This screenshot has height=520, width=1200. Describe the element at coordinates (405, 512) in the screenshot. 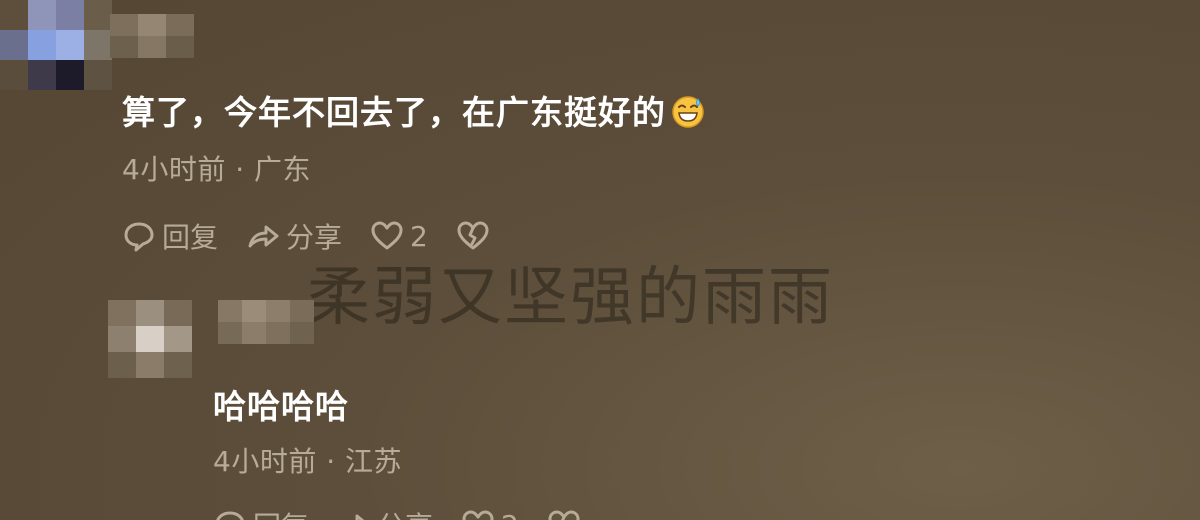

I see `share-label: 分享` at that location.